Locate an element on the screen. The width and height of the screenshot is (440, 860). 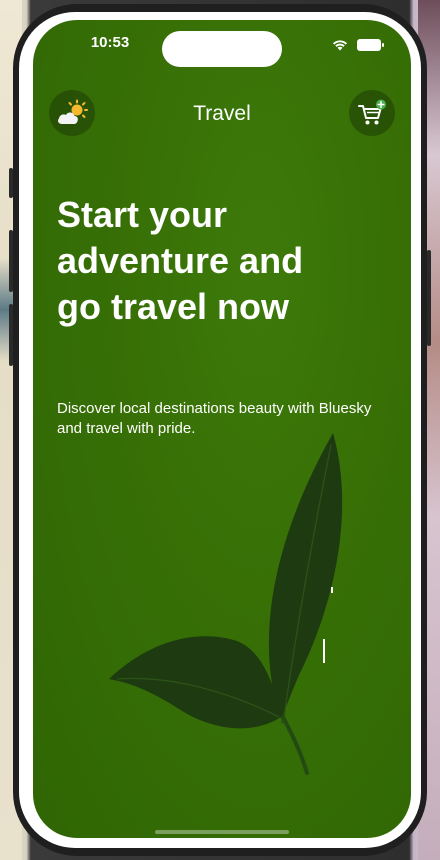
volume-up-button is located at coordinates (11, 261).